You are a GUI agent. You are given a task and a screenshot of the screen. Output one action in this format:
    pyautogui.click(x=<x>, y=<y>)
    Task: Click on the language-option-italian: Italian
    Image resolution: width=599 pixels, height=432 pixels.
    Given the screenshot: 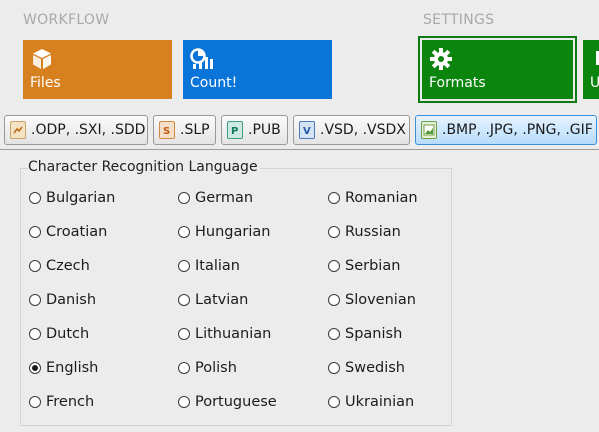 What is the action you would take?
    pyautogui.click(x=209, y=266)
    